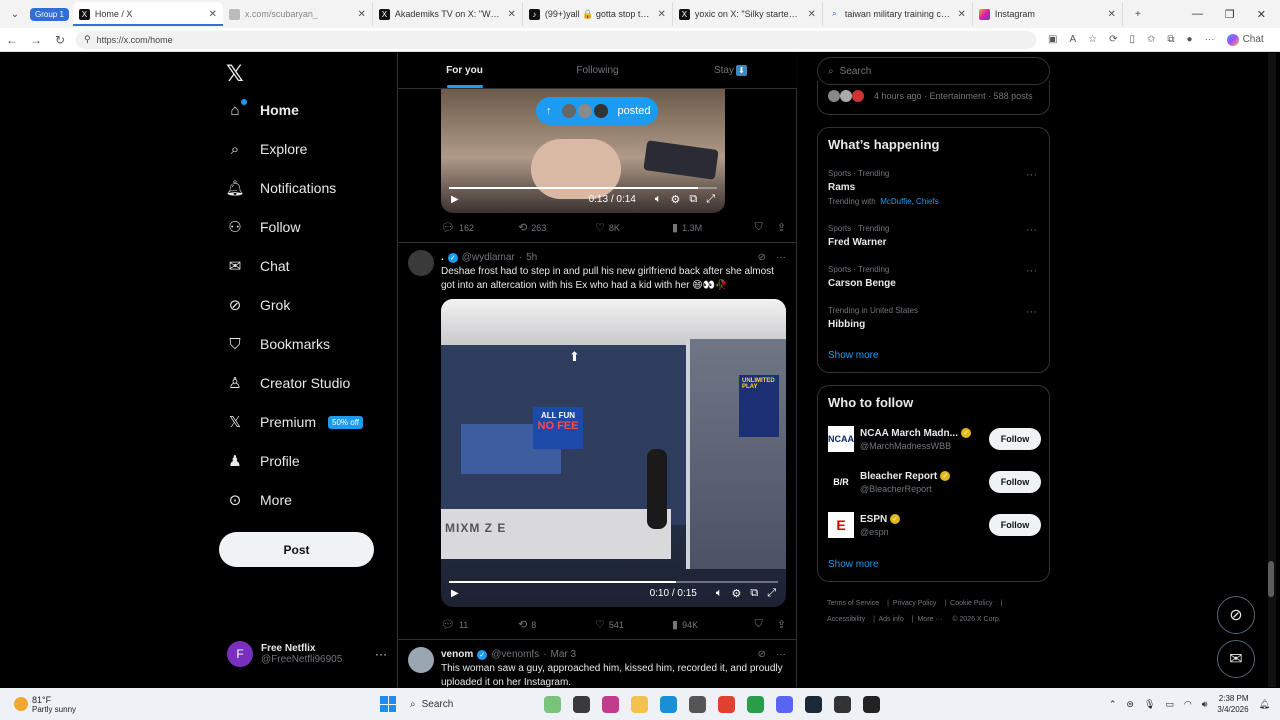 This screenshot has height=720, width=1280. I want to click on trend-item: Sports · Trending Fred Warner ···, so click(935, 236).